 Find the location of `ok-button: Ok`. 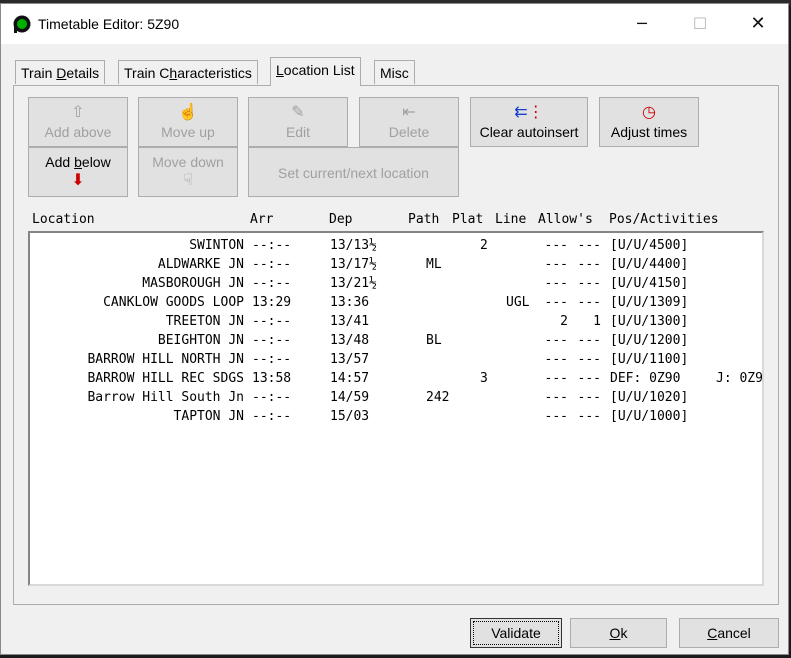

ok-button: Ok is located at coordinates (618, 633).